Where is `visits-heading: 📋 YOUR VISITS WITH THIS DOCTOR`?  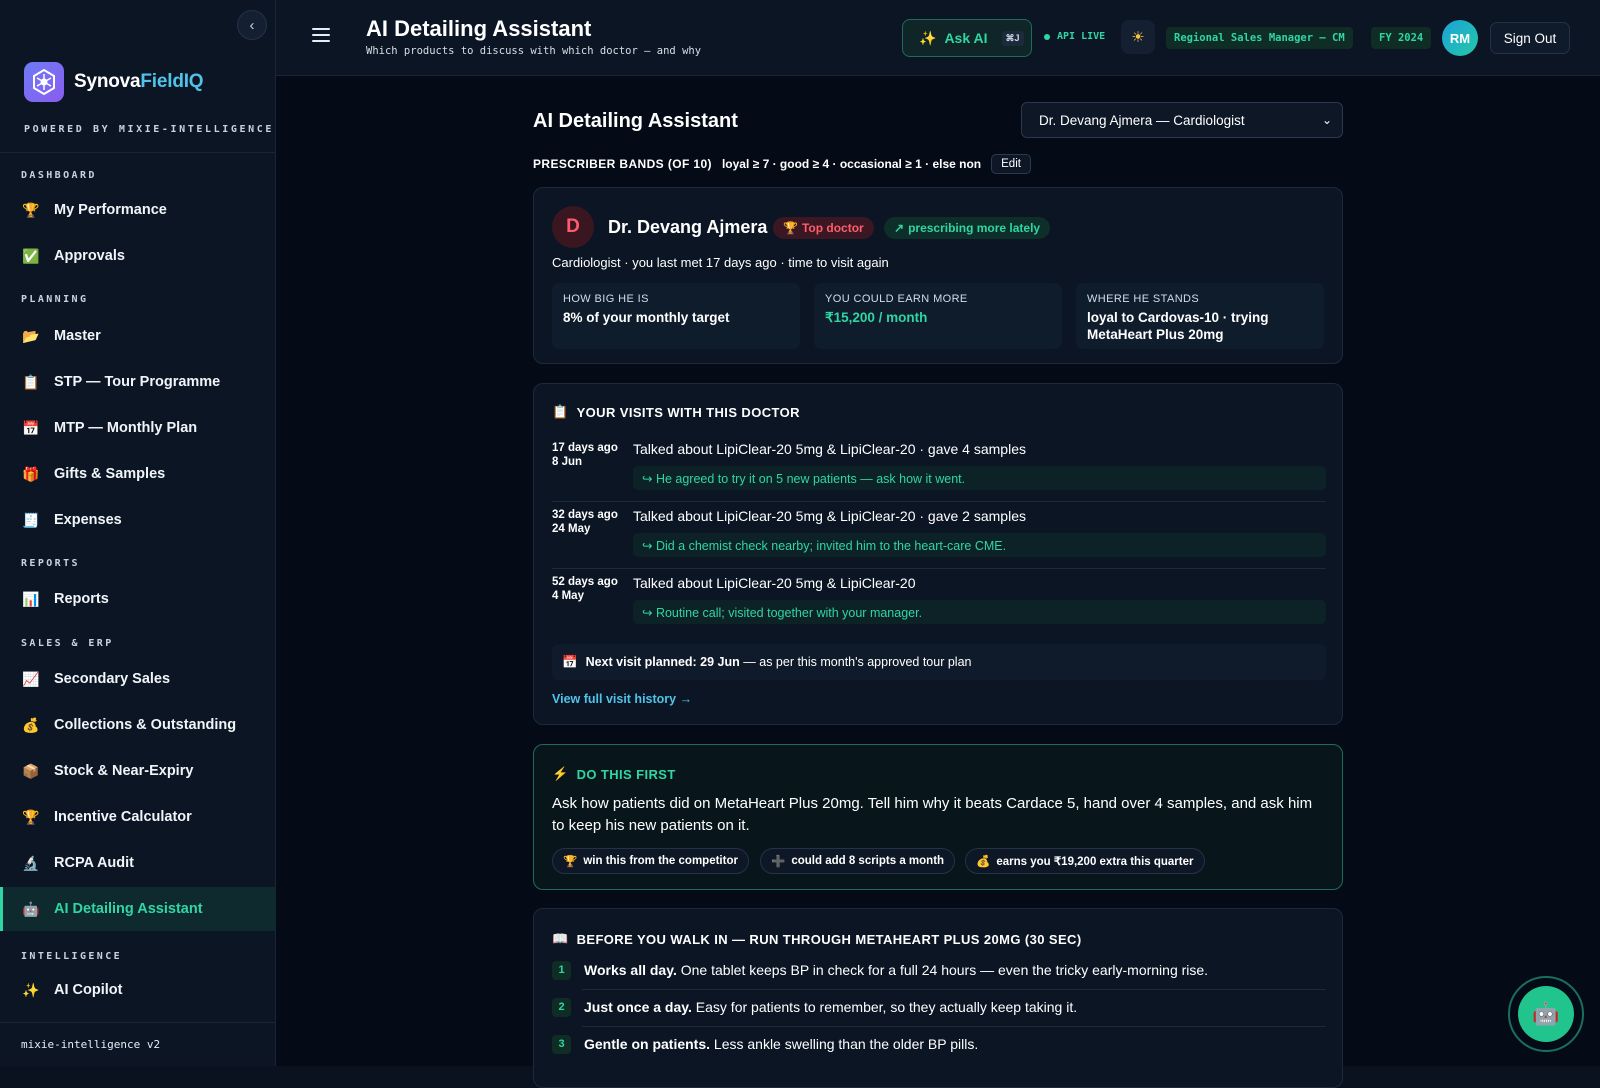 visits-heading: 📋 YOUR VISITS WITH THIS DOCTOR is located at coordinates (676, 412).